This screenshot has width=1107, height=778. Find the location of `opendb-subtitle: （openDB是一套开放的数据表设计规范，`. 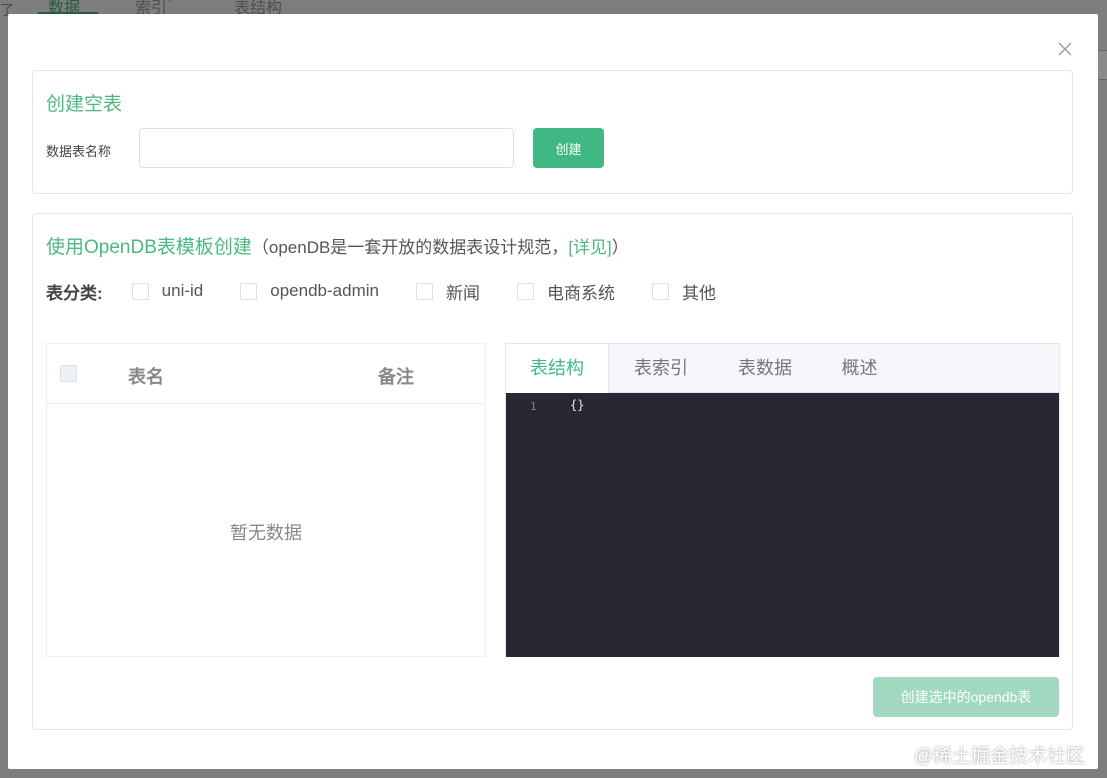

opendb-subtitle: （openDB是一套开放的数据表设计规范， is located at coordinates (410, 247).